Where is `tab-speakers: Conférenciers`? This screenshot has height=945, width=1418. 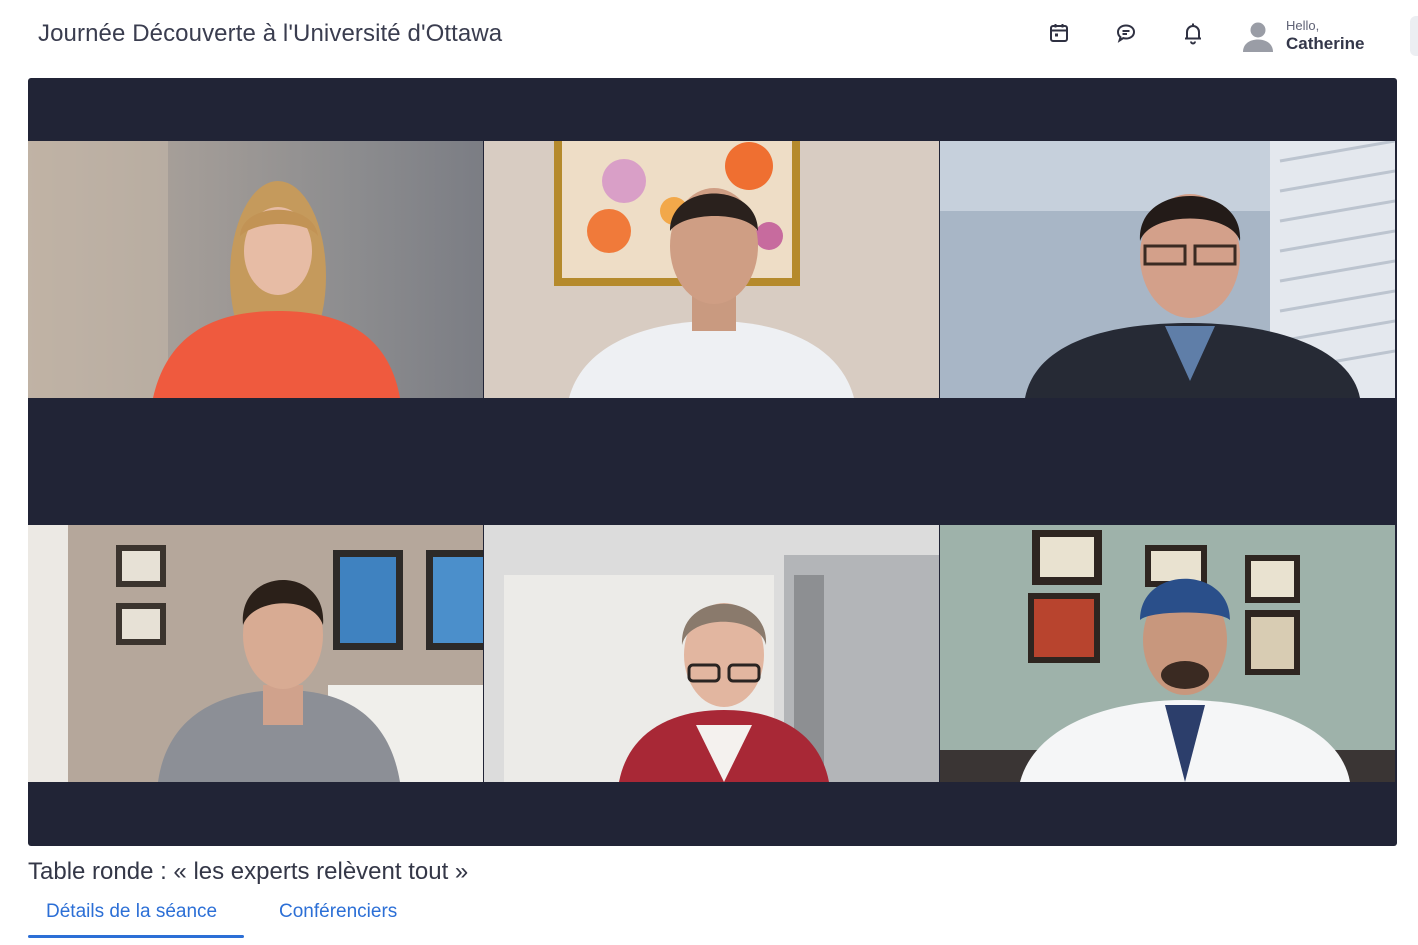
tab-speakers: Conférenciers is located at coordinates (338, 916).